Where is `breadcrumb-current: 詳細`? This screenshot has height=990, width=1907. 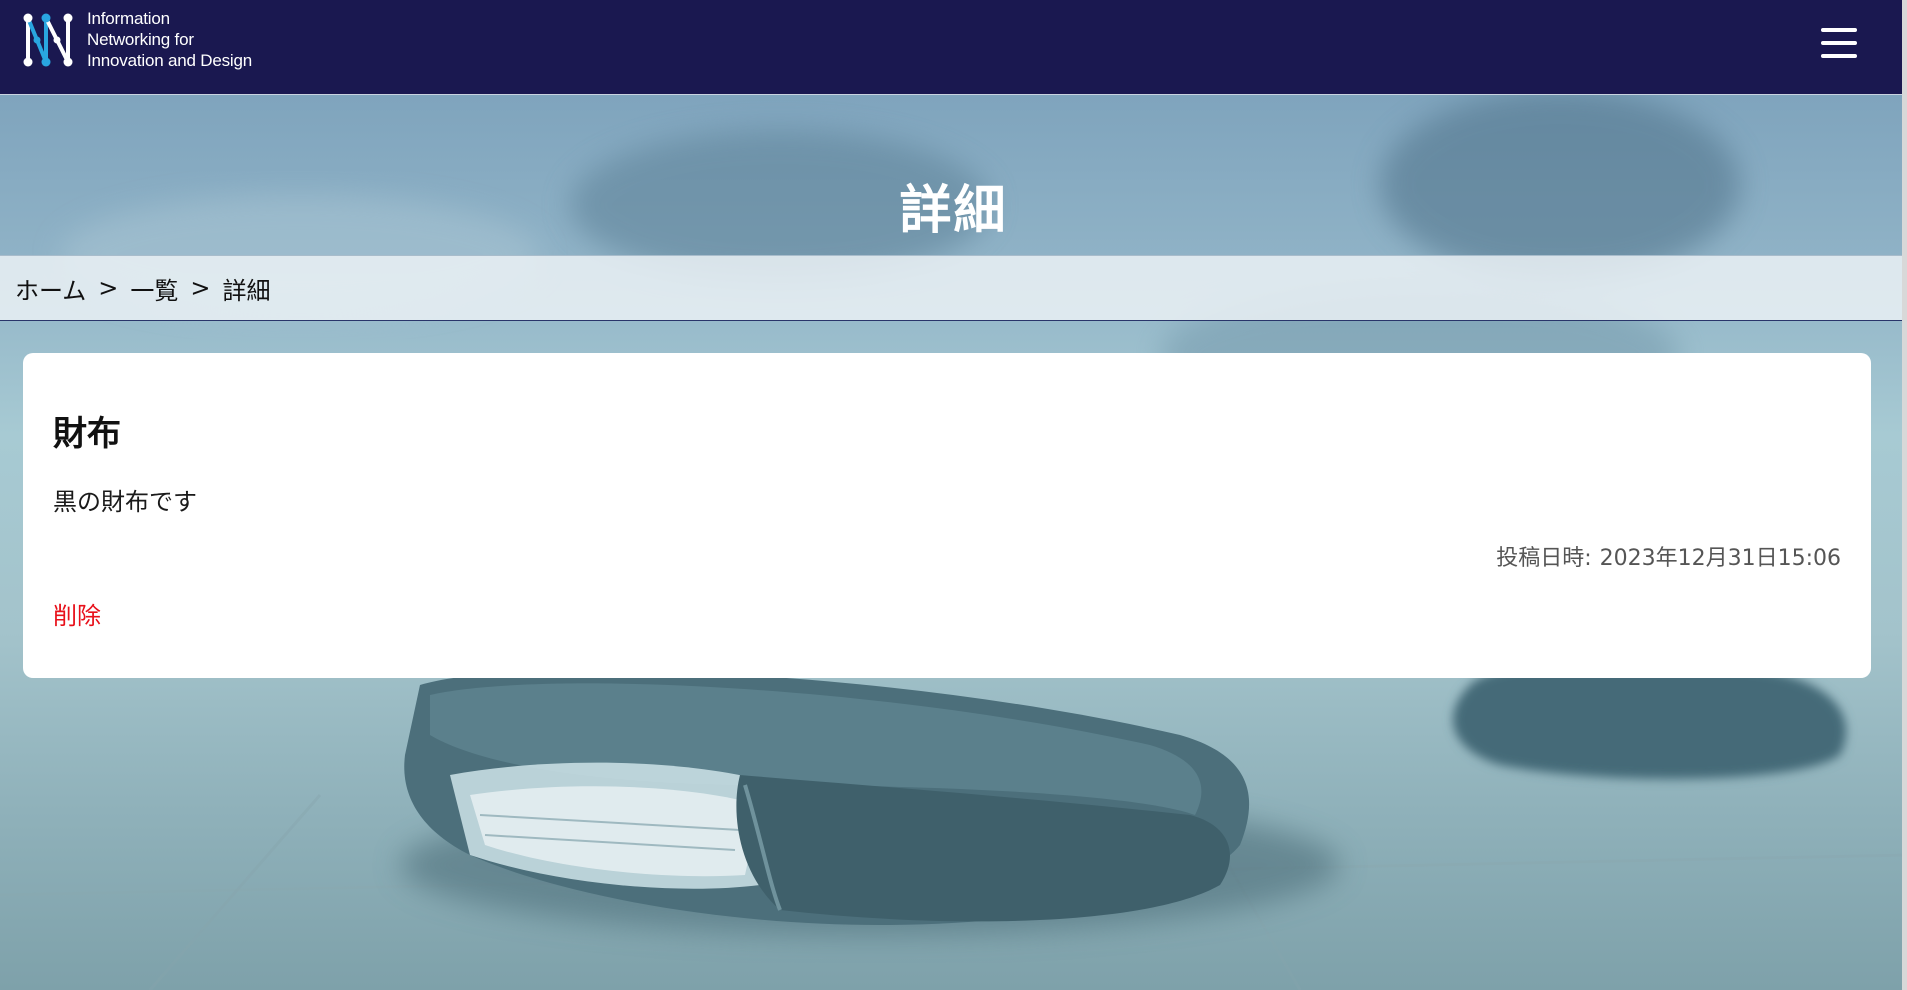 breadcrumb-current: 詳細 is located at coordinates (246, 290).